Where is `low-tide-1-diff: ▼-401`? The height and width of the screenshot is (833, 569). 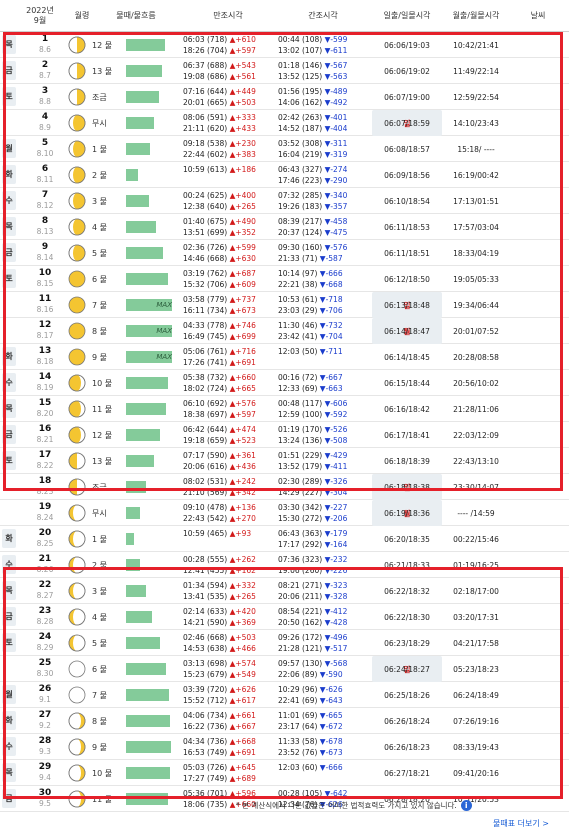
low-tide-1-diff: ▼-401 is located at coordinates (336, 117).